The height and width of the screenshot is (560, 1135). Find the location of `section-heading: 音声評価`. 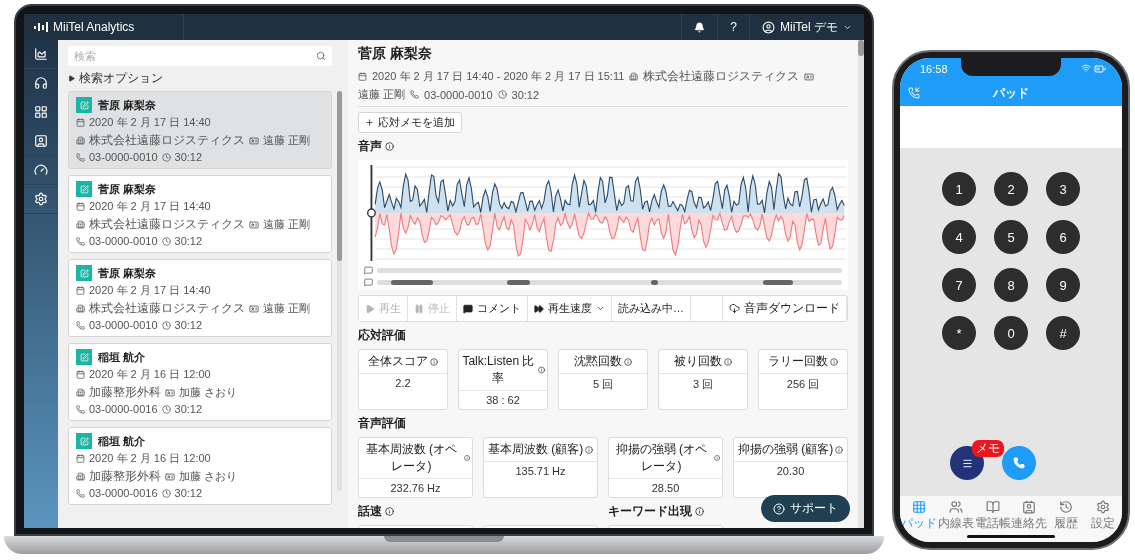

section-heading: 音声評価 is located at coordinates (382, 423).